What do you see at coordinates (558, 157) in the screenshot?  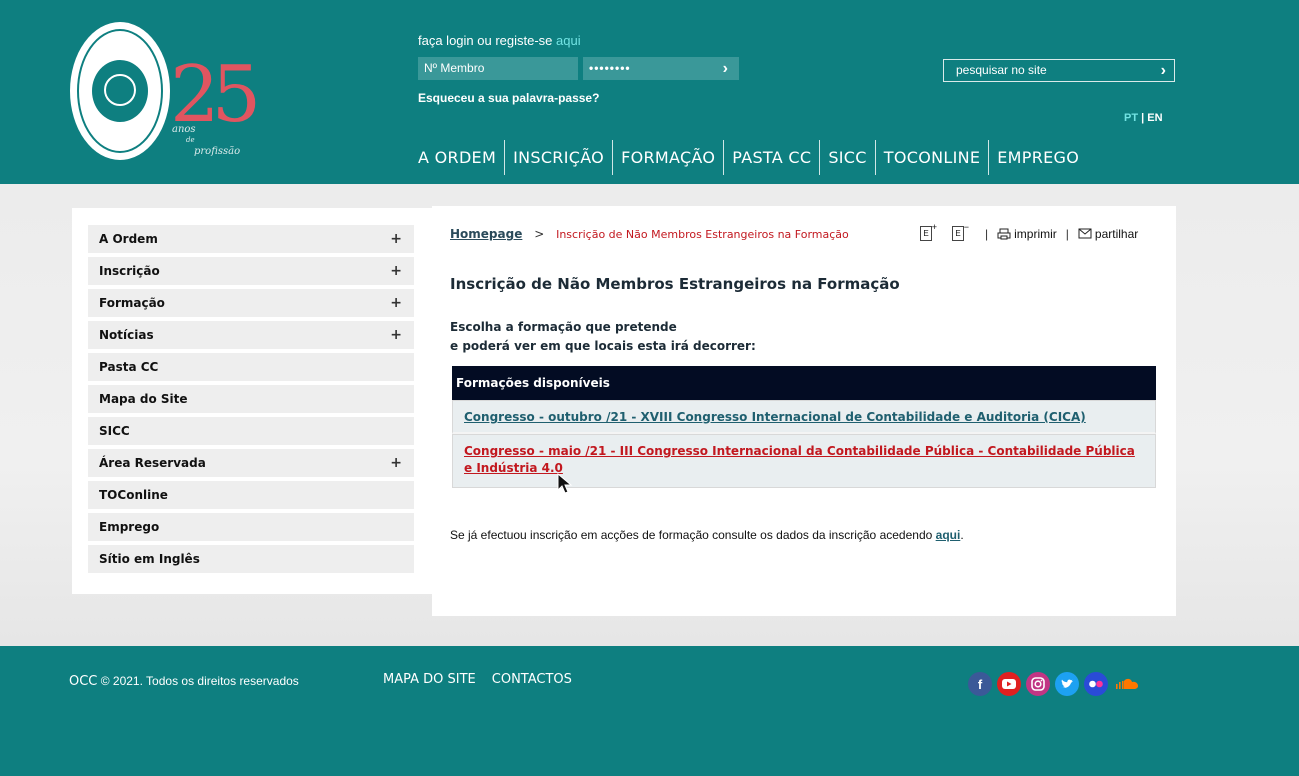 I see `nav-inscricao: INSCRIÇÃO` at bounding box center [558, 157].